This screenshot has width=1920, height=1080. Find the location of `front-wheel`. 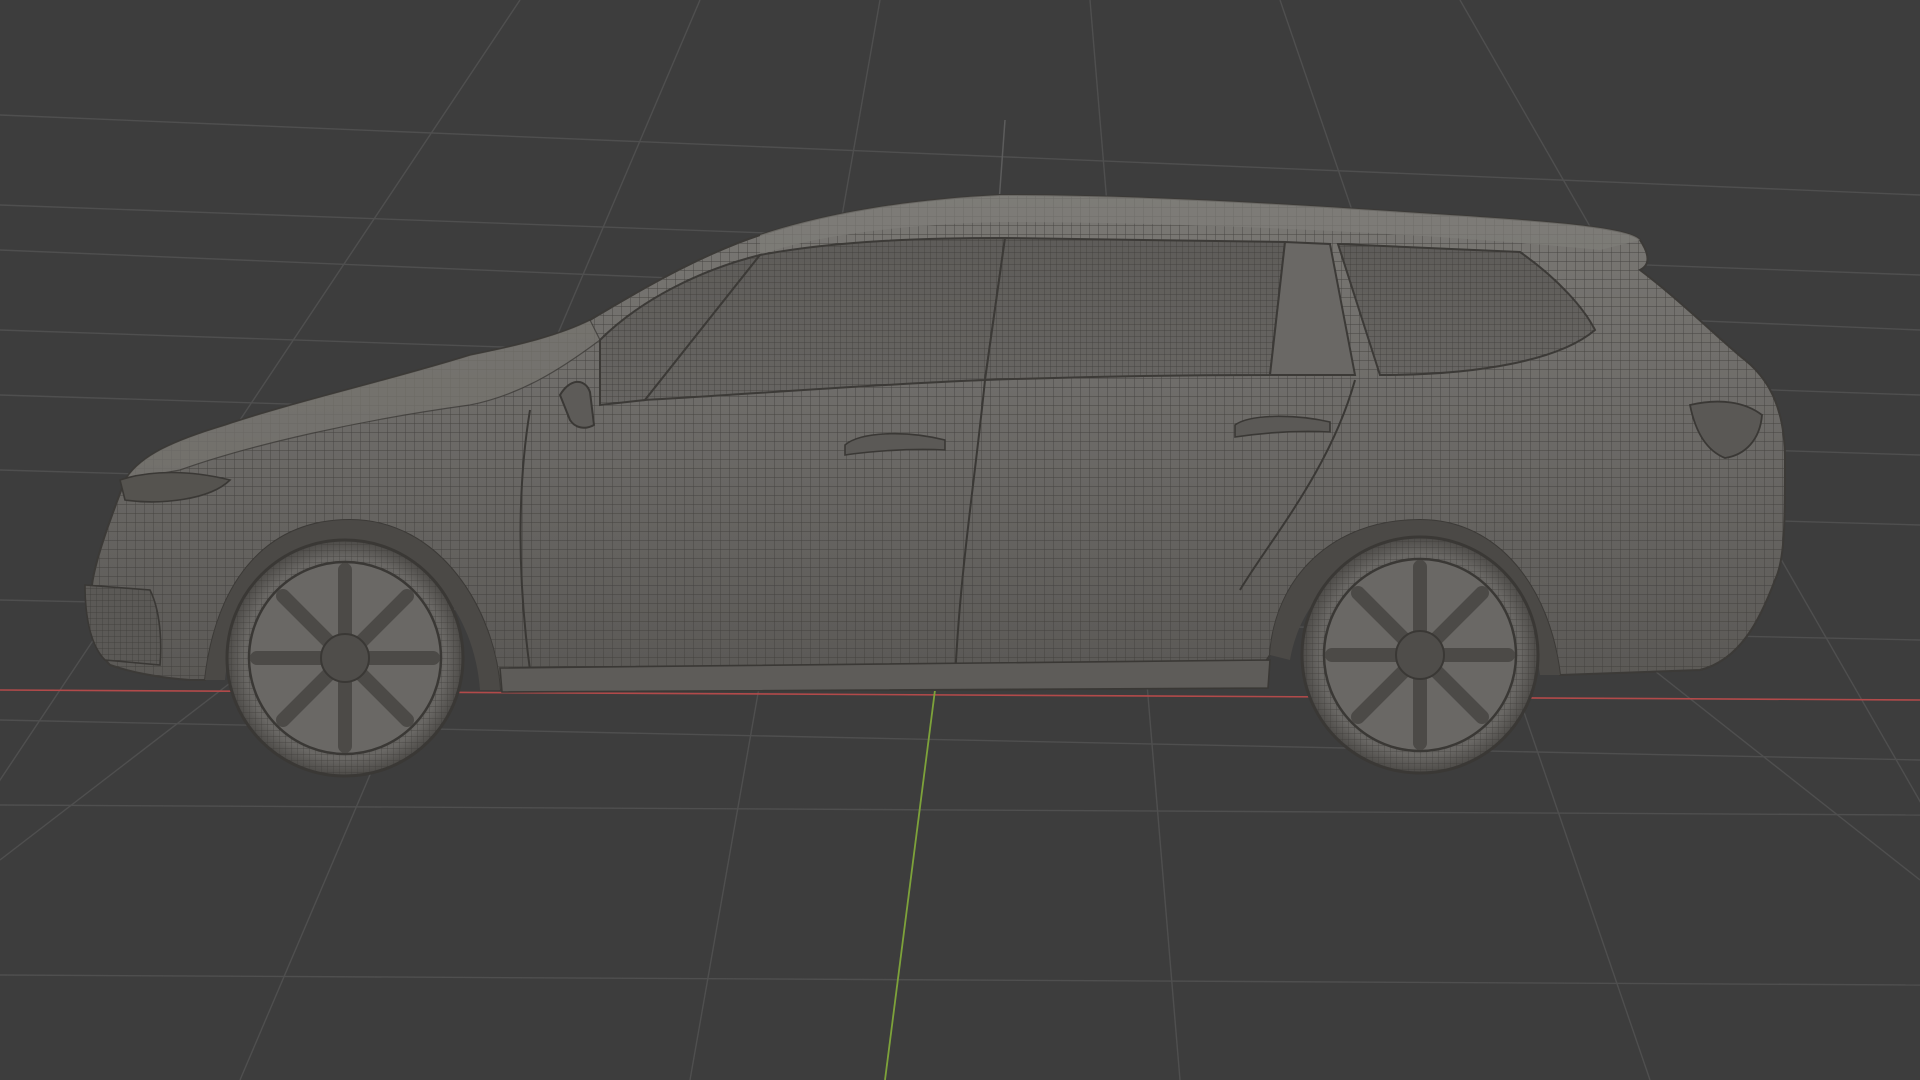

front-wheel is located at coordinates (345, 658).